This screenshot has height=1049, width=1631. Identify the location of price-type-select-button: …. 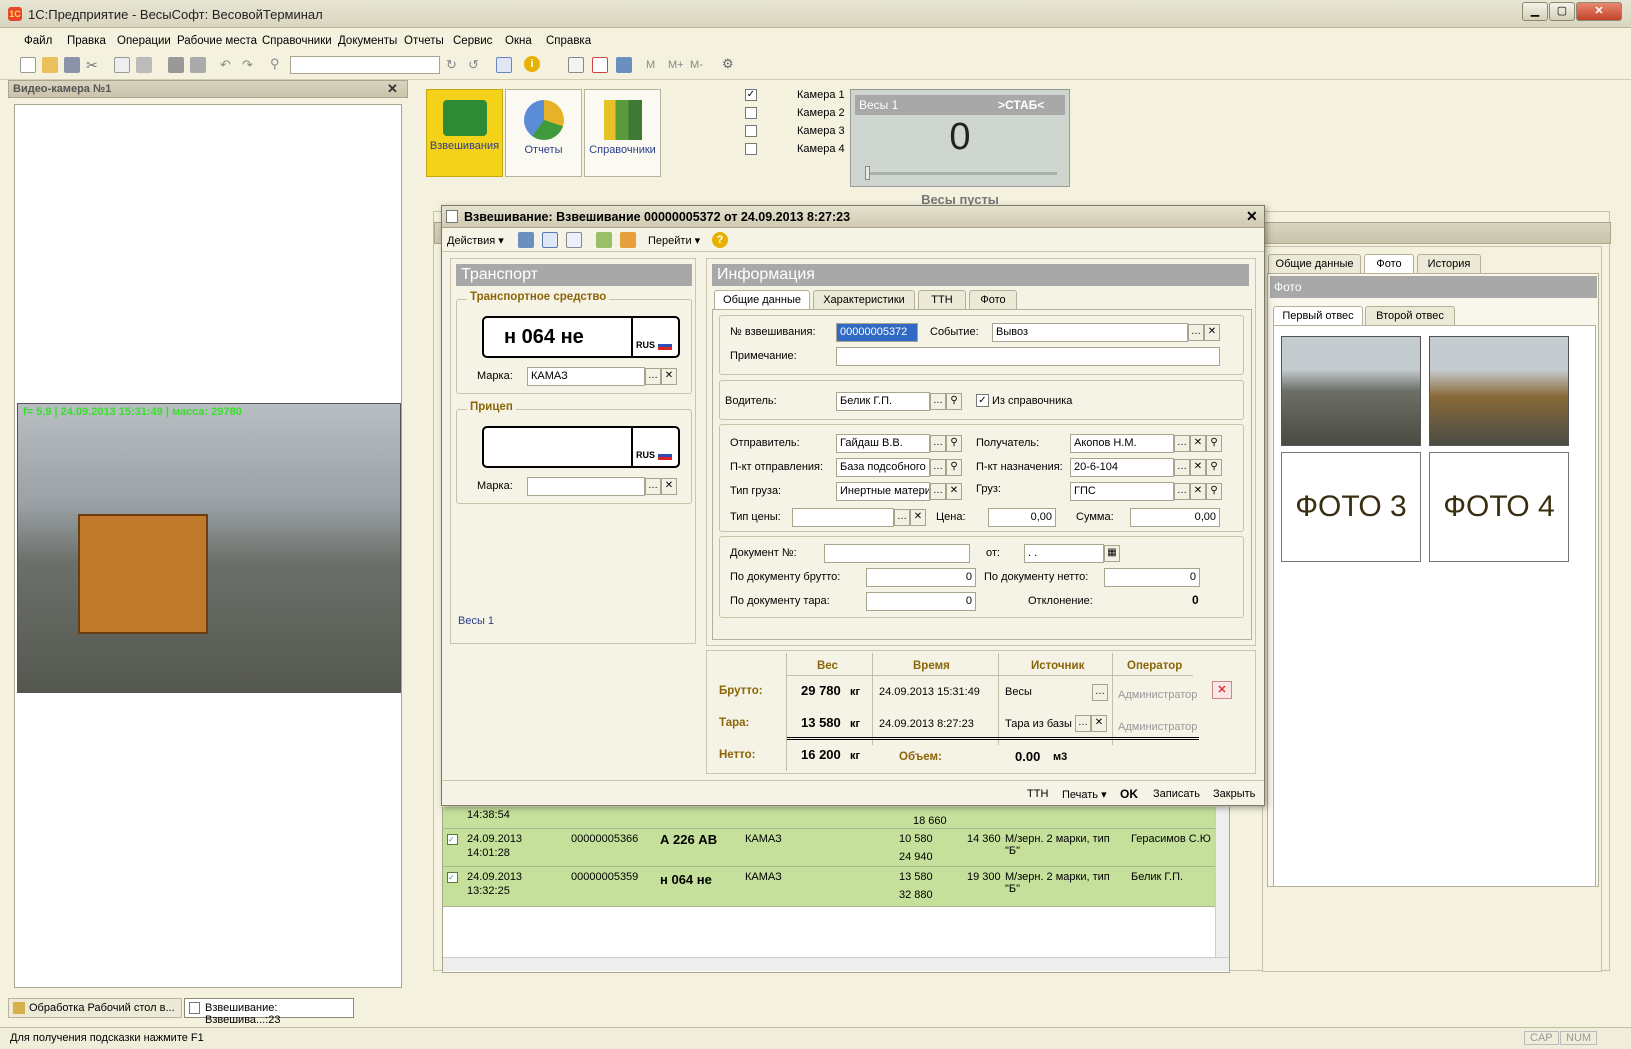
(902, 517).